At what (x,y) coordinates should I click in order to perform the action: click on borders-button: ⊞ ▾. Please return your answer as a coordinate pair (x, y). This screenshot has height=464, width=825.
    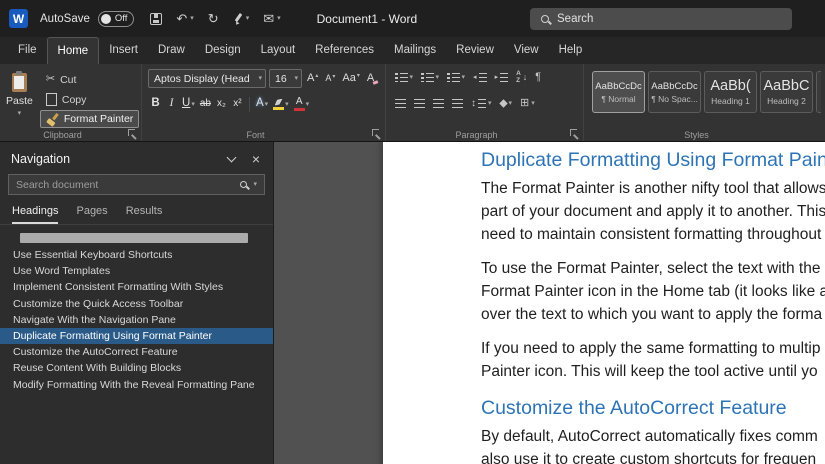
    Looking at the image, I should click on (527, 103).